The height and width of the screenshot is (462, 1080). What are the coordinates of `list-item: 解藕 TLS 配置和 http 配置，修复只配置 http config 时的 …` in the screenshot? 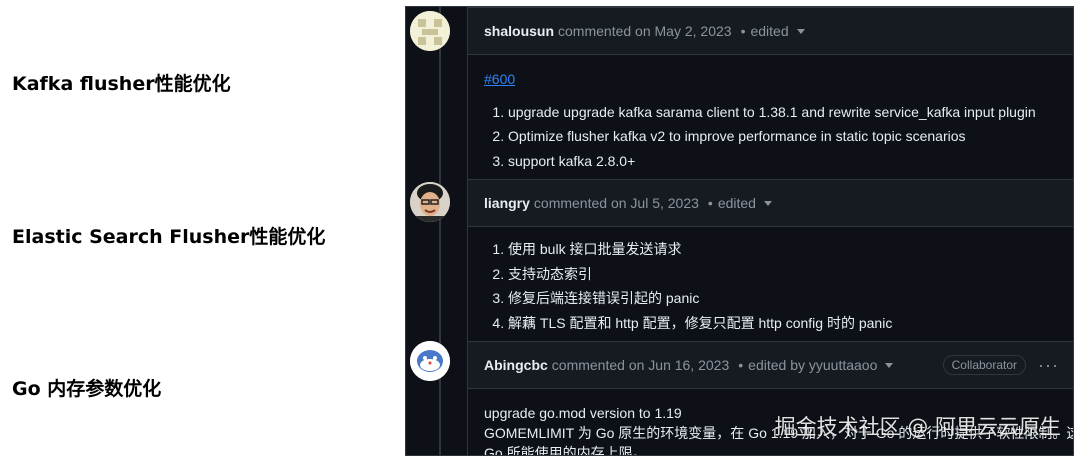 It's located at (782, 323).